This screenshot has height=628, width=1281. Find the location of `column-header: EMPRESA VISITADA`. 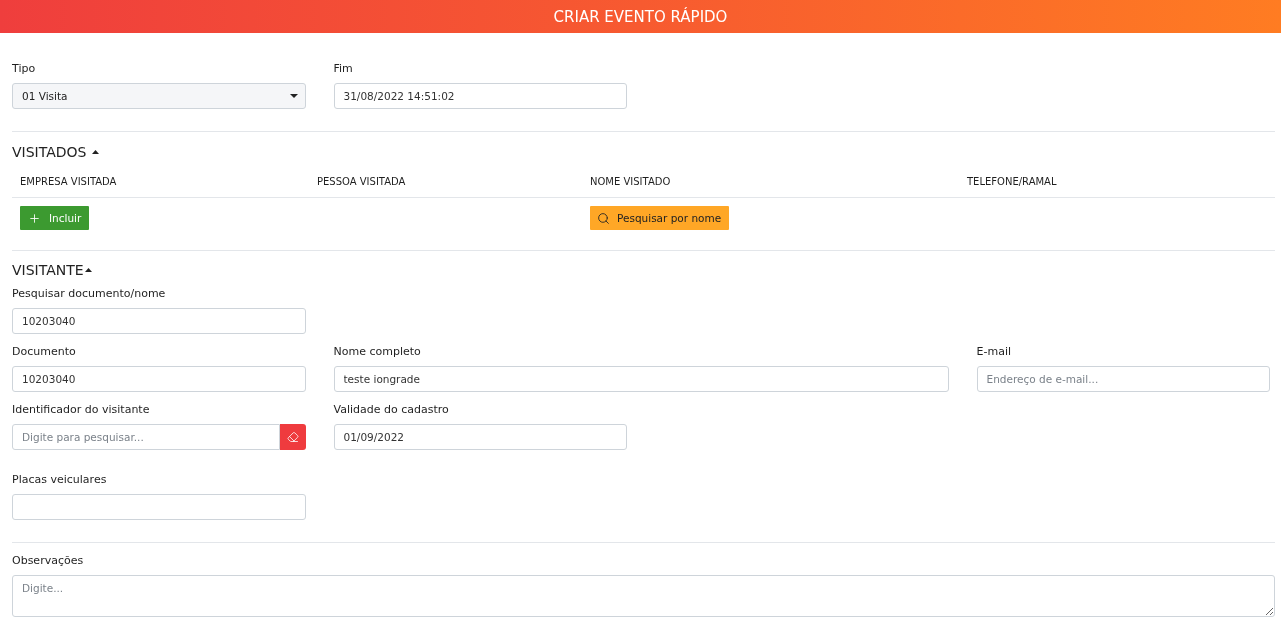

column-header: EMPRESA VISITADA is located at coordinates (68, 181).